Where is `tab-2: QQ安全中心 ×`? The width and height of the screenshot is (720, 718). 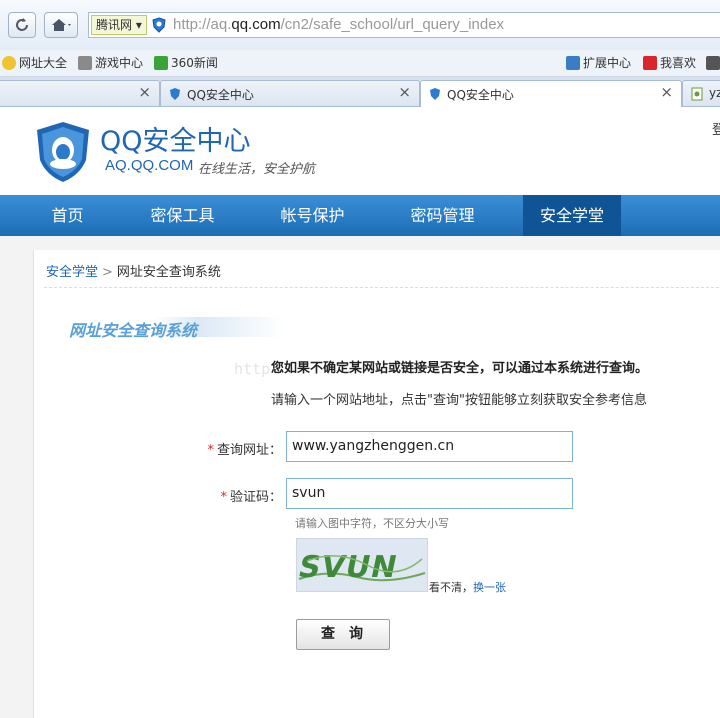 tab-2: QQ安全中心 × is located at coordinates (290, 93).